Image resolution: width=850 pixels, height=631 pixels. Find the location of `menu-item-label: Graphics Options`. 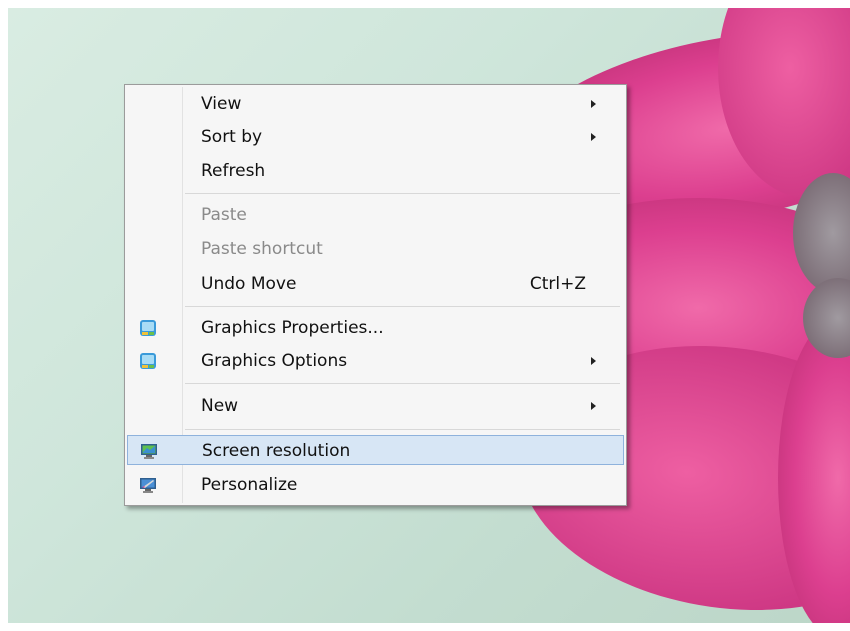

menu-item-label: Graphics Options is located at coordinates (274, 361).